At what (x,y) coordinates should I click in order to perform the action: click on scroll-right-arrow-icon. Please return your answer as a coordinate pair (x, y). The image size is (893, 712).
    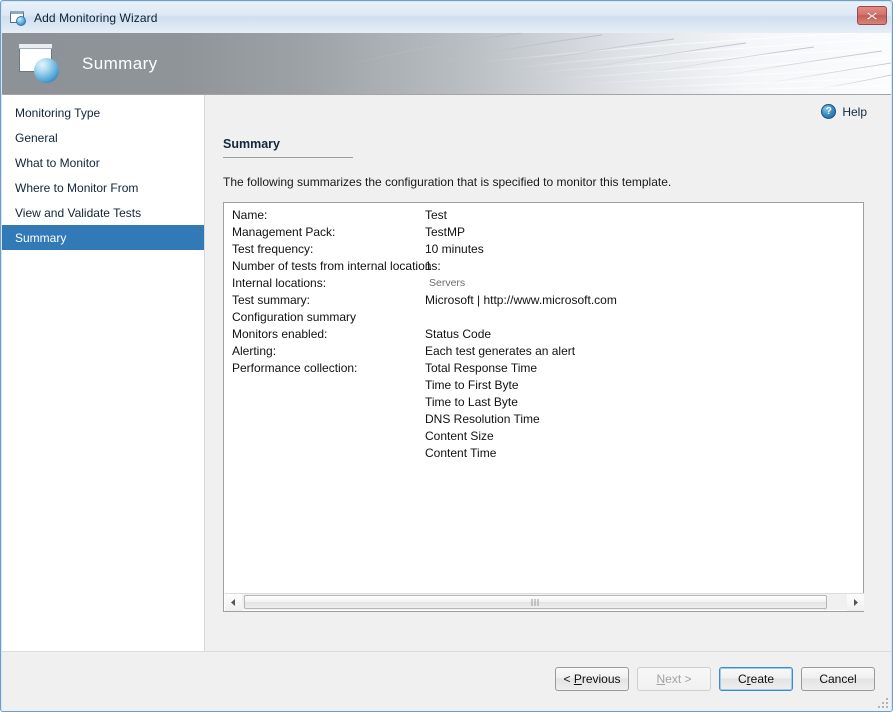
    Looking at the image, I should click on (855, 602).